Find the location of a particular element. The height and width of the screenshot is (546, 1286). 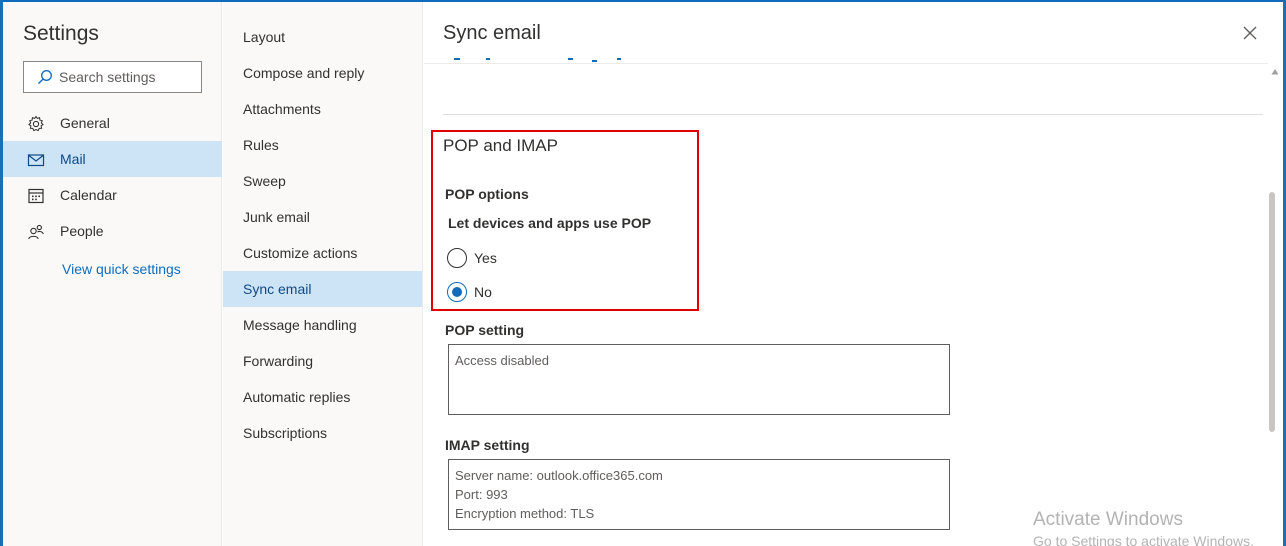

pop-question: Let devices and apps use POP is located at coordinates (550, 223).